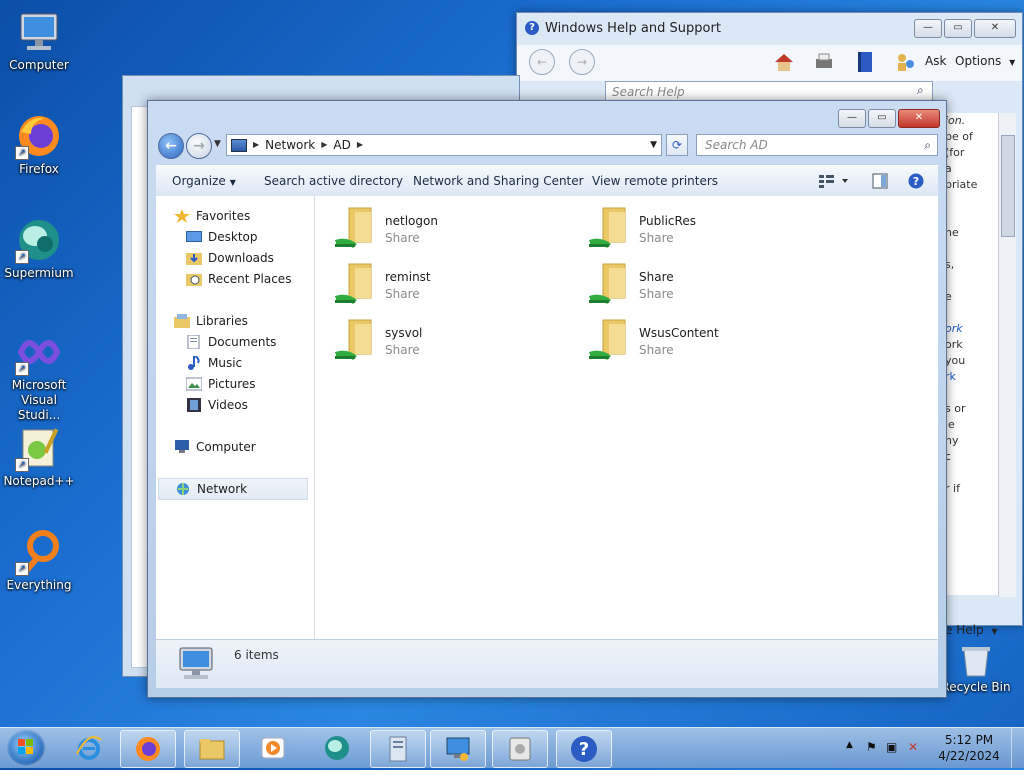 Image resolution: width=1024 pixels, height=770 pixels. Describe the element at coordinates (148, 749) in the screenshot. I see `taskbar-firefox` at that location.